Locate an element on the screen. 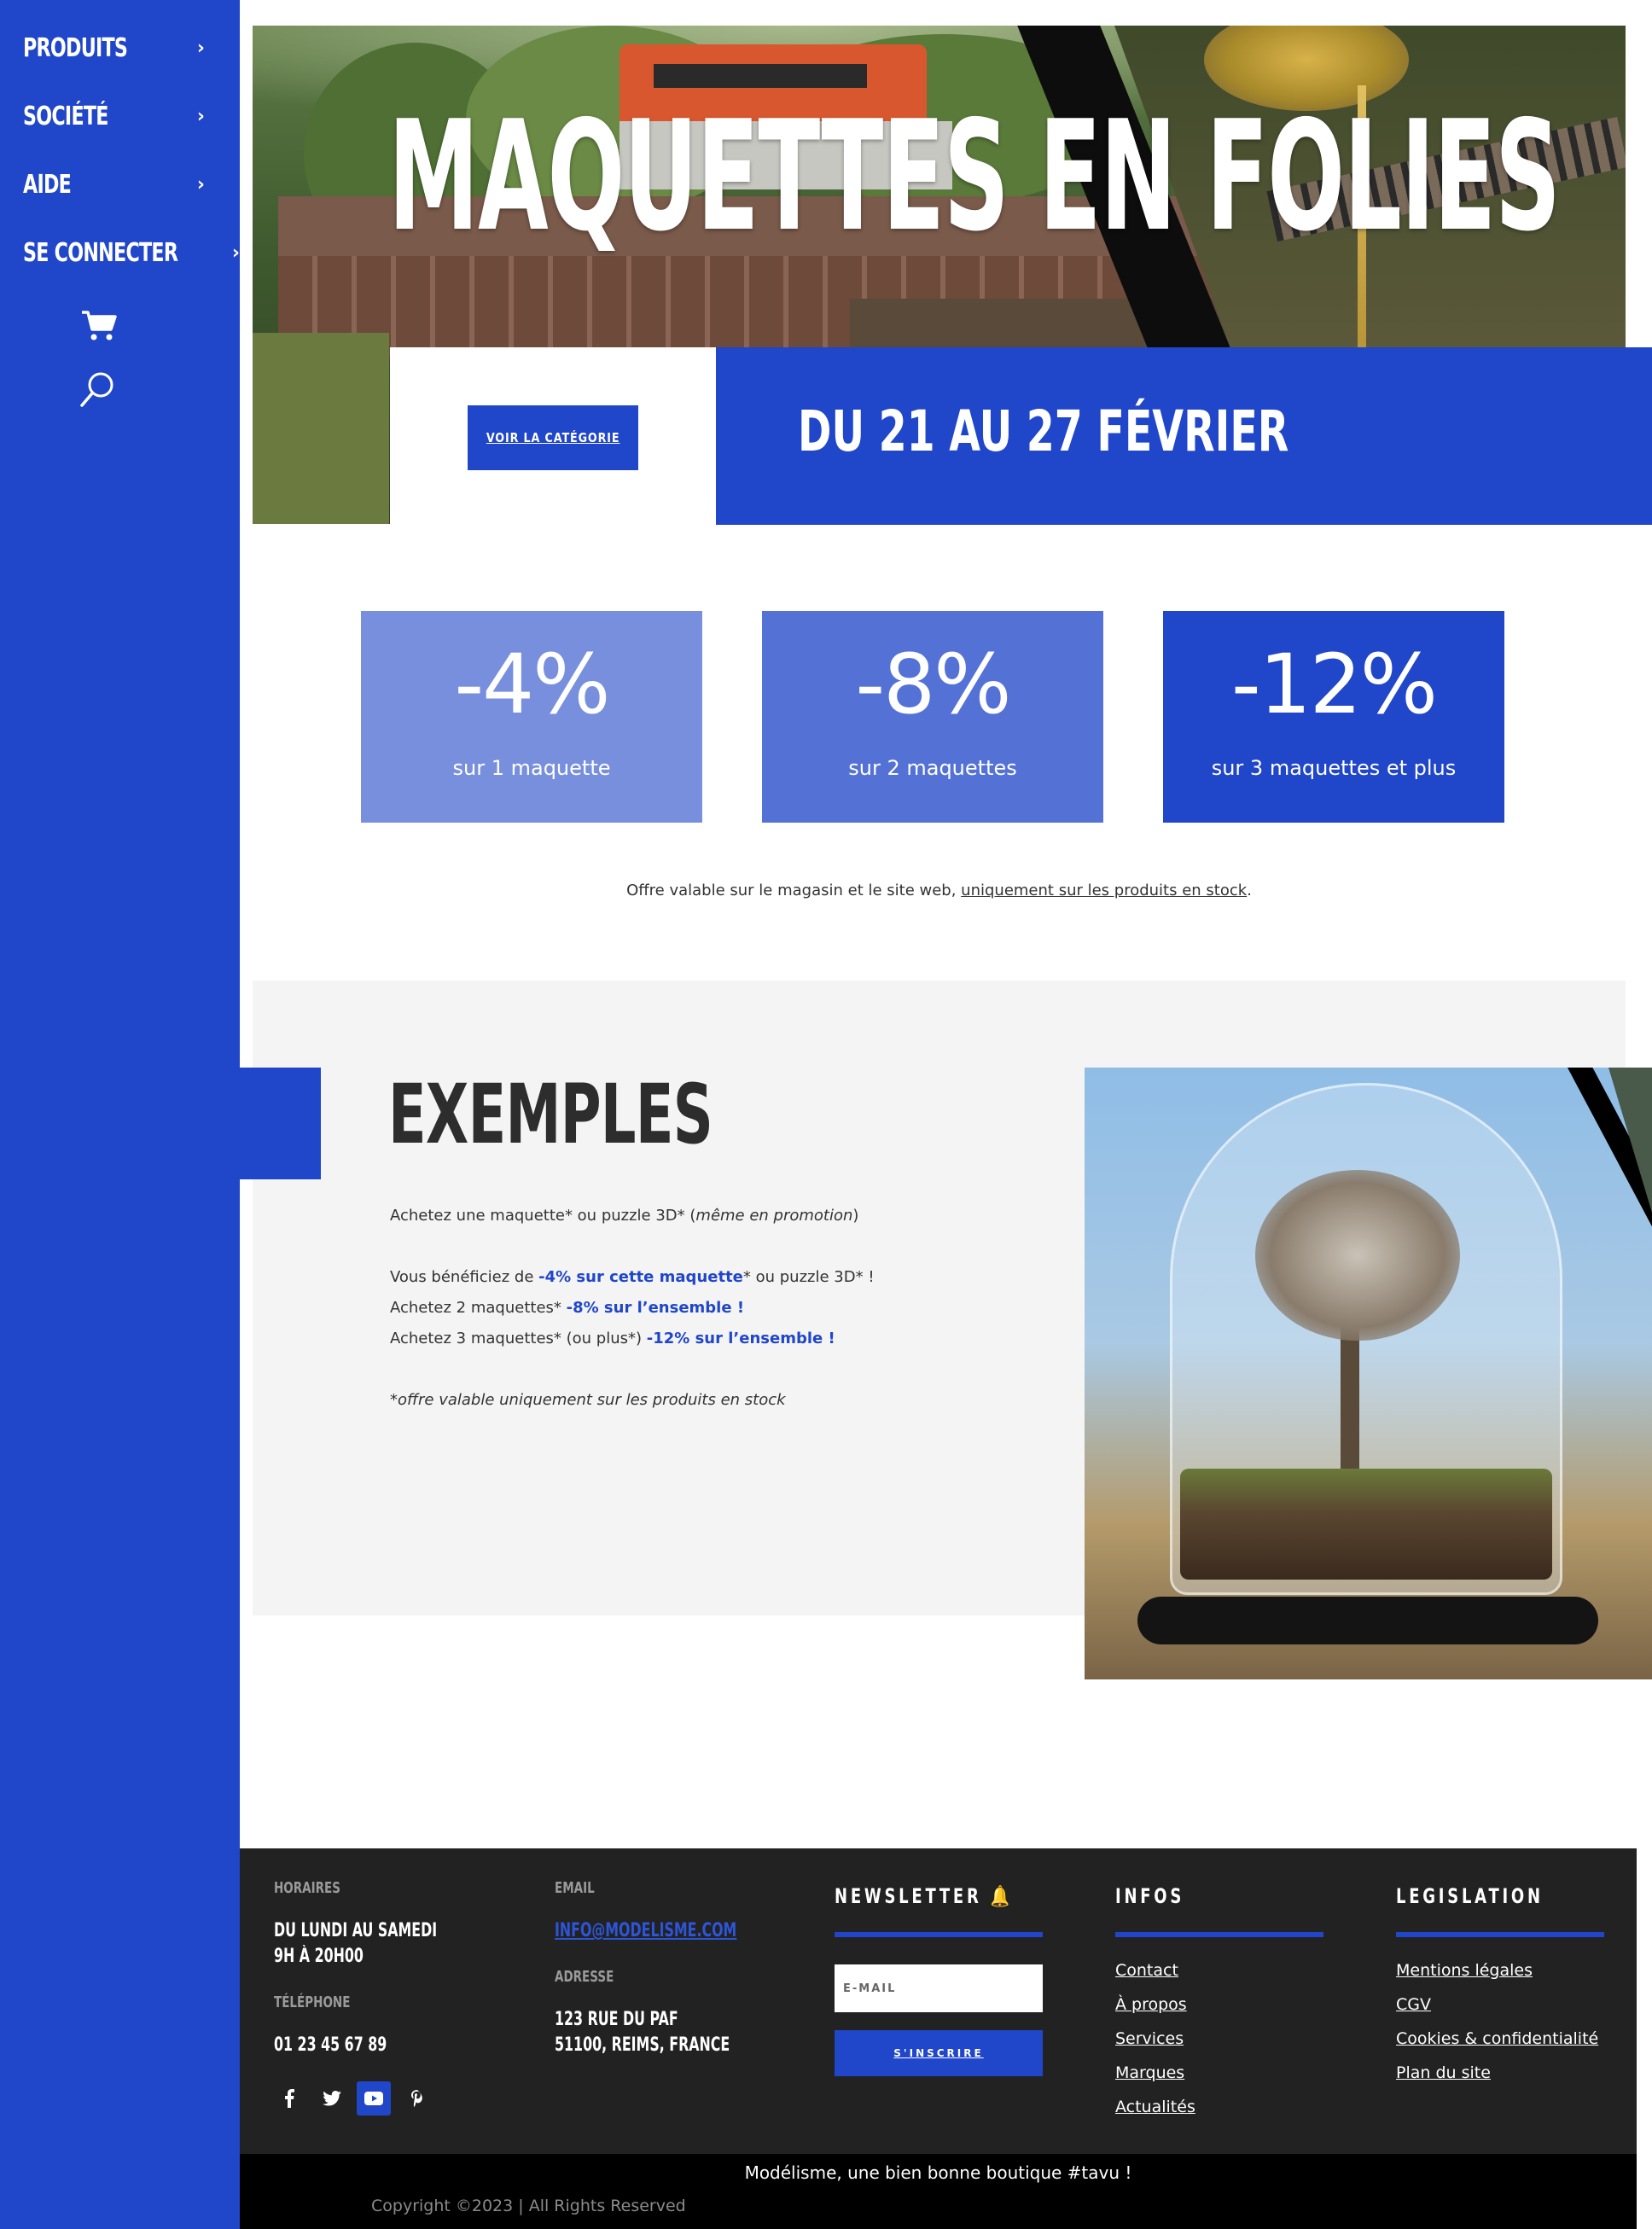  discount-card-1: -4% sur 1 maquette is located at coordinates (531, 717).